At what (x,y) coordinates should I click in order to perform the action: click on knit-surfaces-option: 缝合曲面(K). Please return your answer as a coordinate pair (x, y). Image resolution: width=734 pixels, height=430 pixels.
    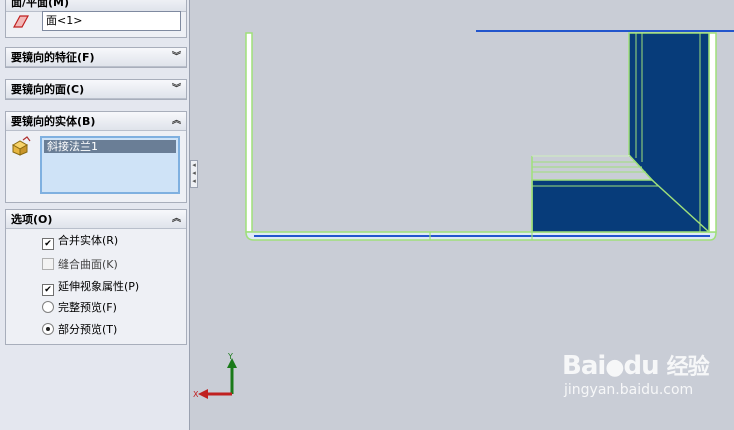
    Looking at the image, I should click on (80, 265).